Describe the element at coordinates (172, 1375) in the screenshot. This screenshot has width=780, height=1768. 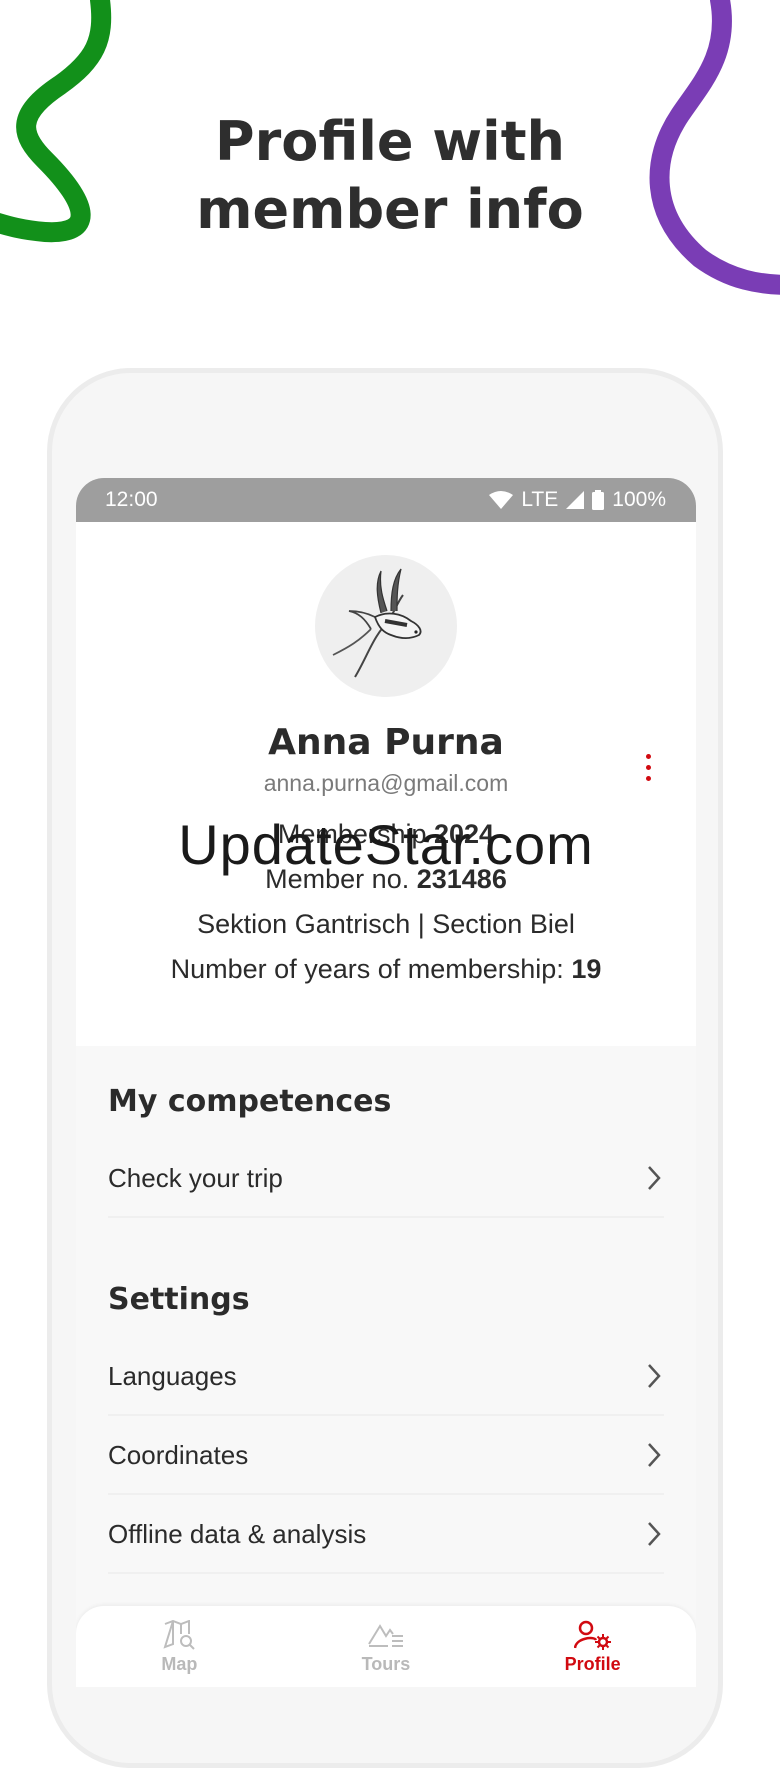
I see `row-label: Languages` at that location.